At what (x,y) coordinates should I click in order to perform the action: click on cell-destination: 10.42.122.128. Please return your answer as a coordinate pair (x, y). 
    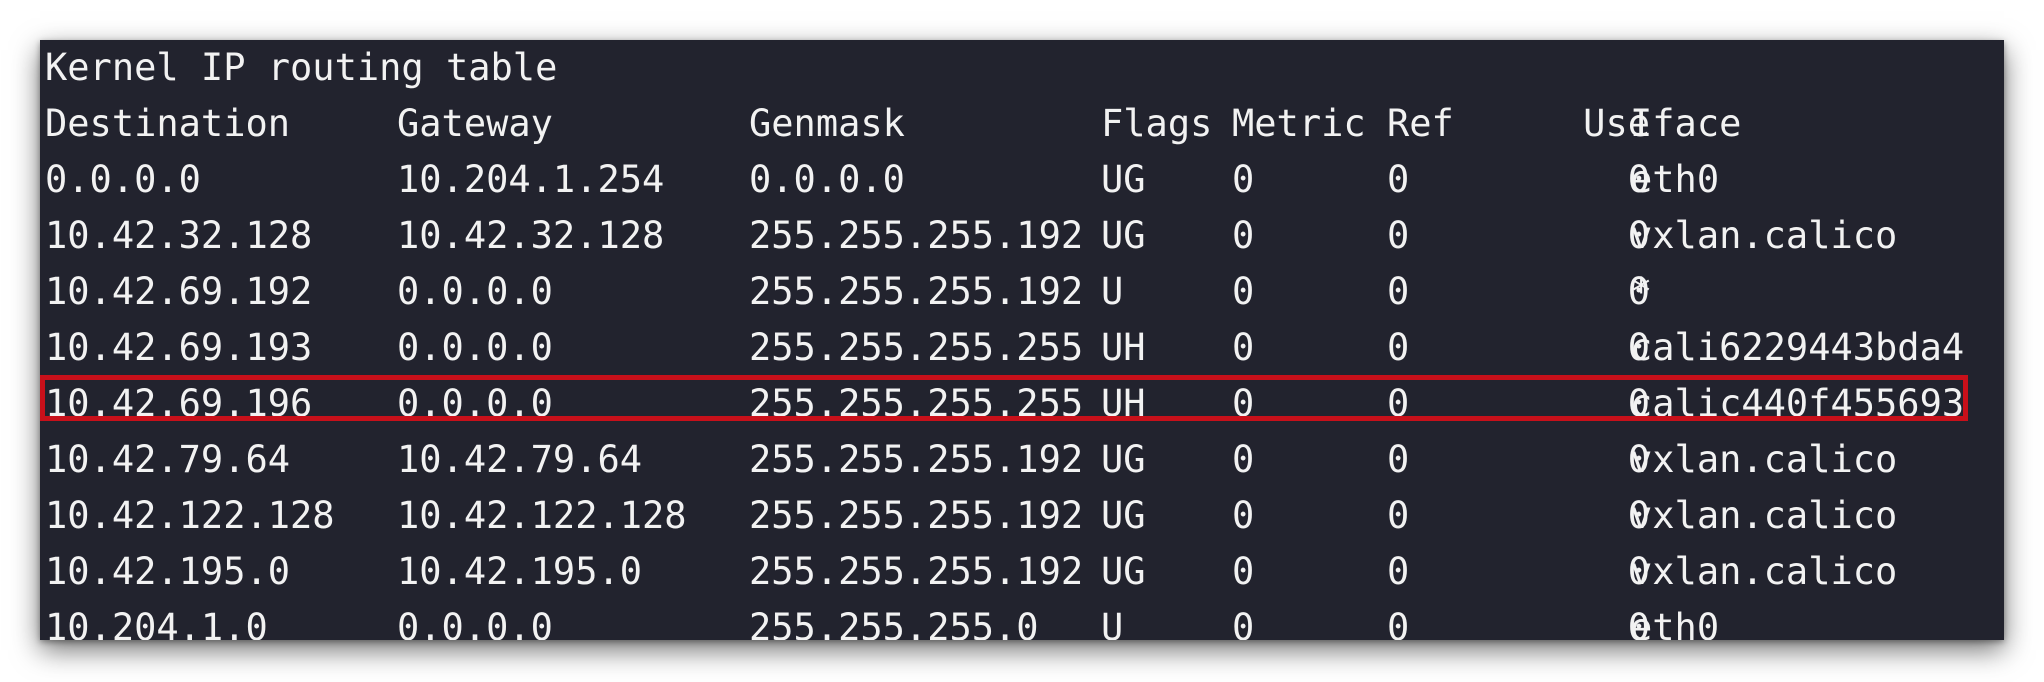
    Looking at the image, I should click on (190, 515).